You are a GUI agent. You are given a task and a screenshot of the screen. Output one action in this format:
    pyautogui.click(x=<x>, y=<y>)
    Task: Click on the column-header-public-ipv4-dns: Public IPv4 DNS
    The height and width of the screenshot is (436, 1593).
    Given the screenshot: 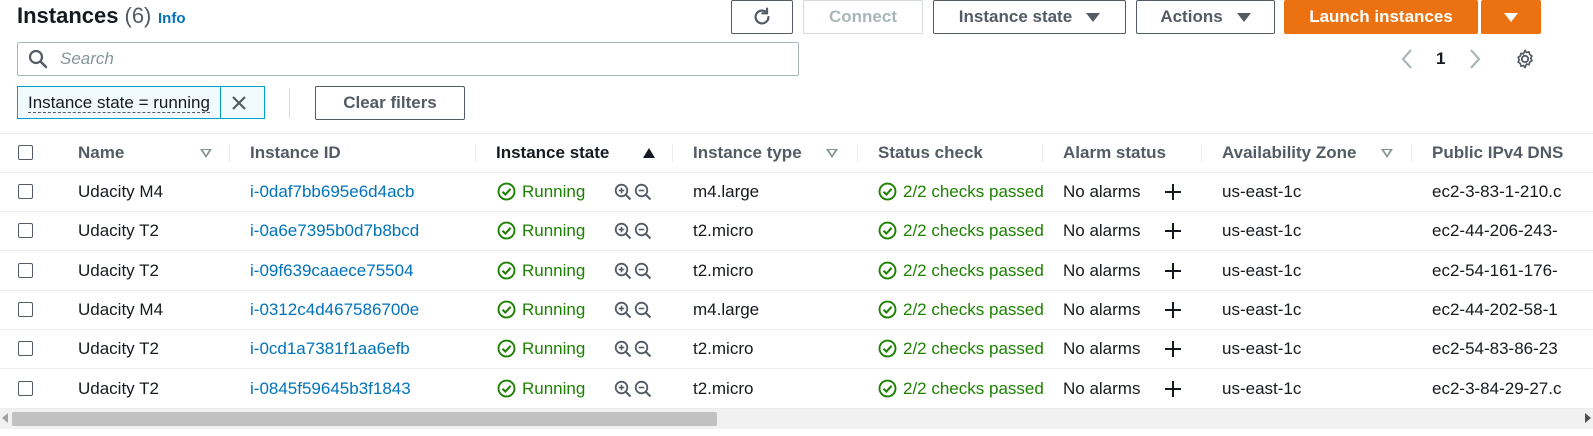 What is the action you would take?
    pyautogui.click(x=1497, y=153)
    